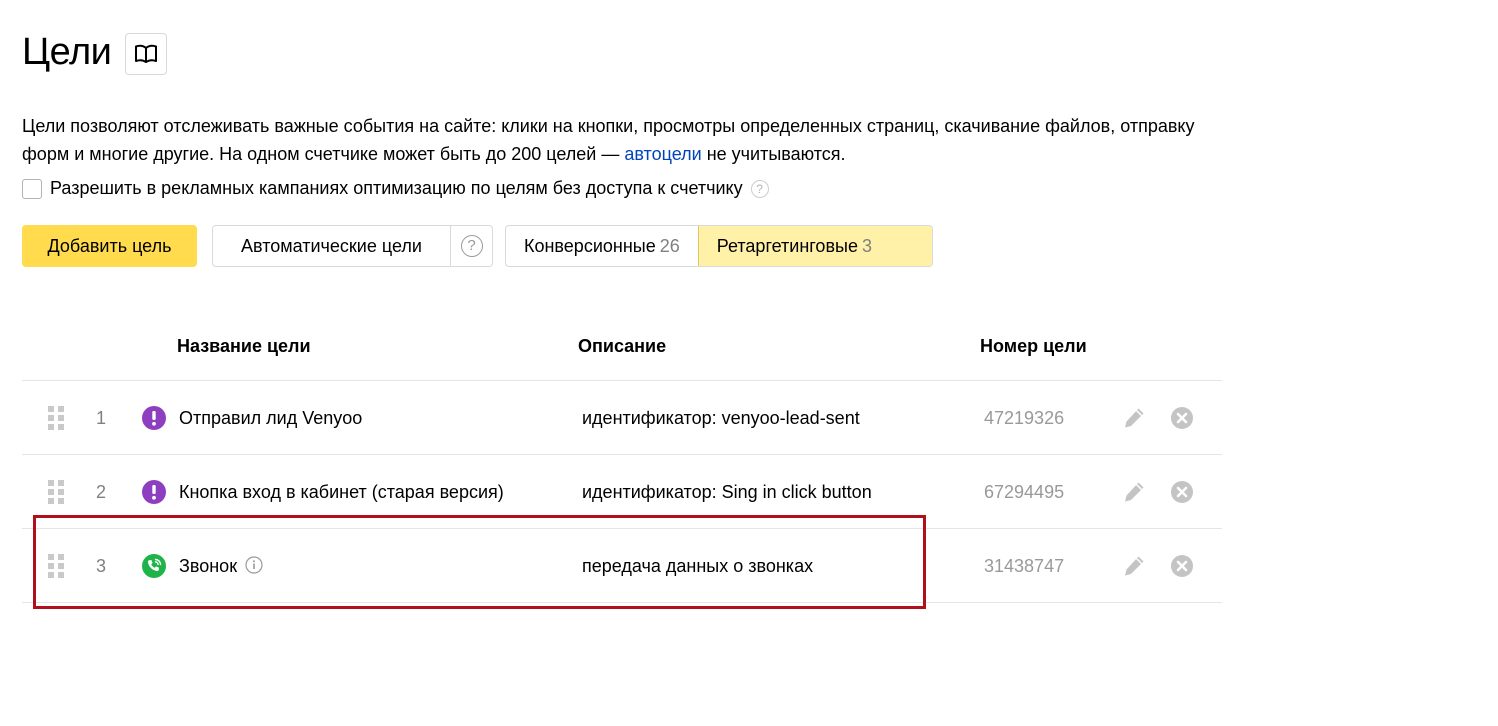  I want to click on column-header-id: Номер цели, so click(1033, 346).